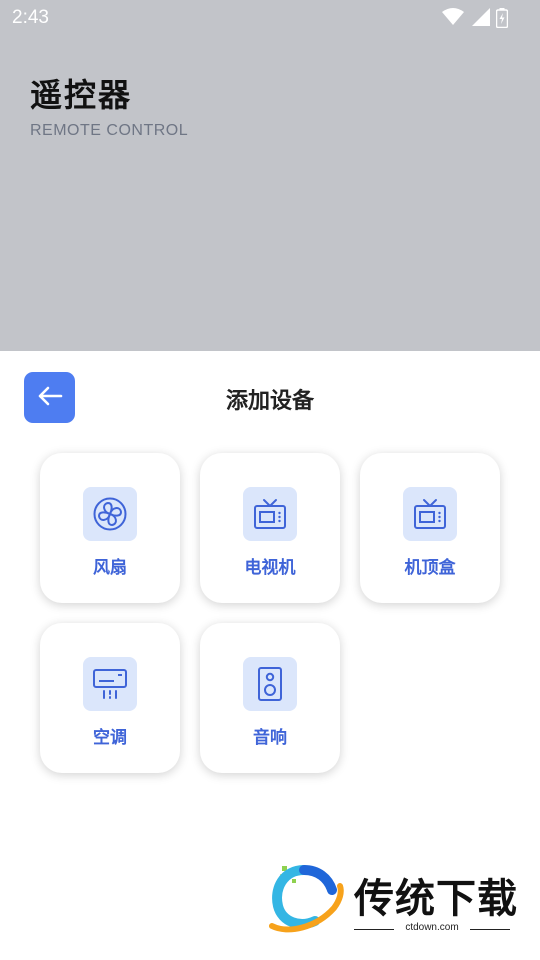 The image size is (540, 960). Describe the element at coordinates (436, 899) in the screenshot. I see `watermark-text: 传统下载` at that location.